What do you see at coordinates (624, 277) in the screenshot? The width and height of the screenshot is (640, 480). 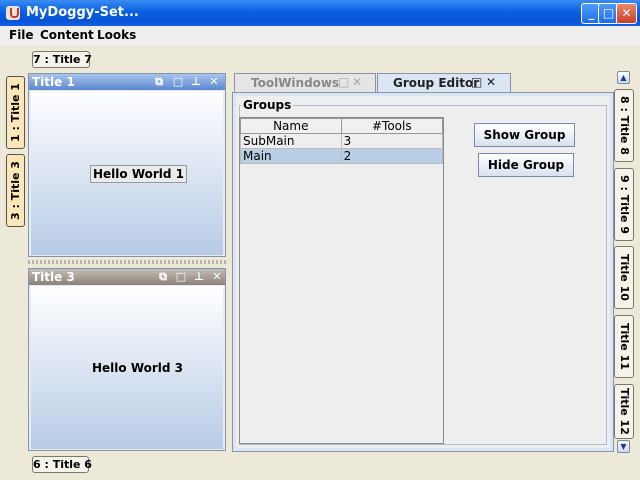 I see `anchor-title-10: Title 10` at bounding box center [624, 277].